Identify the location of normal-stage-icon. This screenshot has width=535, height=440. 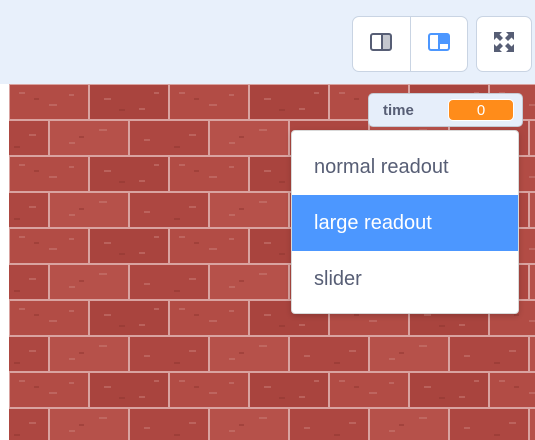
(438, 44).